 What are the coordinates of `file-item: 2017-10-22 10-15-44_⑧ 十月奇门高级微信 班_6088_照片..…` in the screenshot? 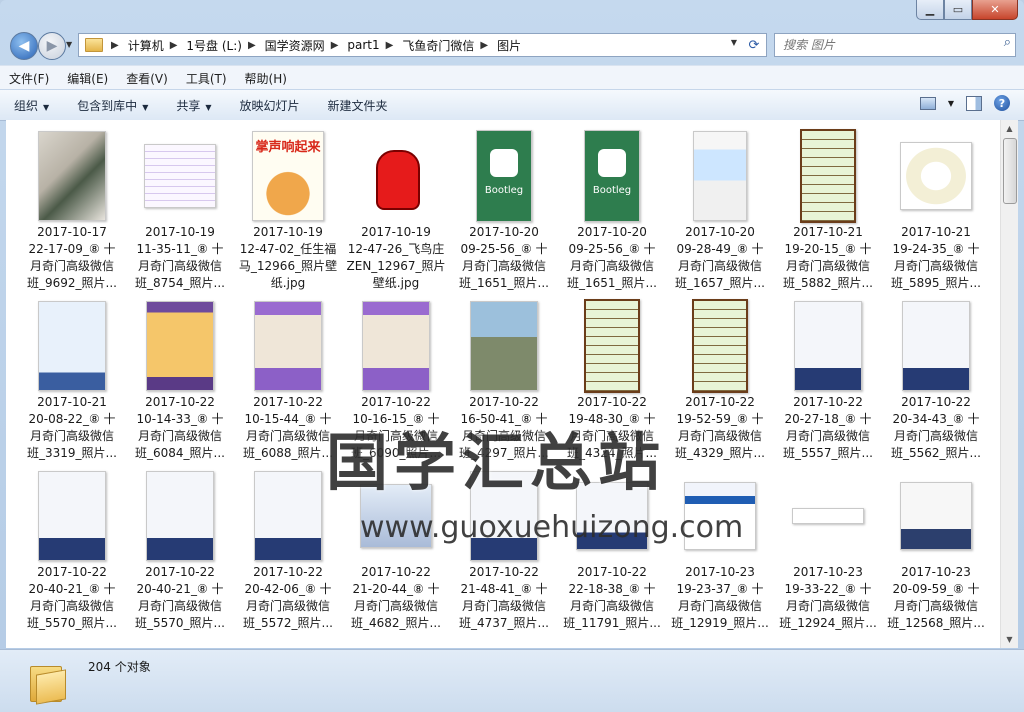 It's located at (288, 381).